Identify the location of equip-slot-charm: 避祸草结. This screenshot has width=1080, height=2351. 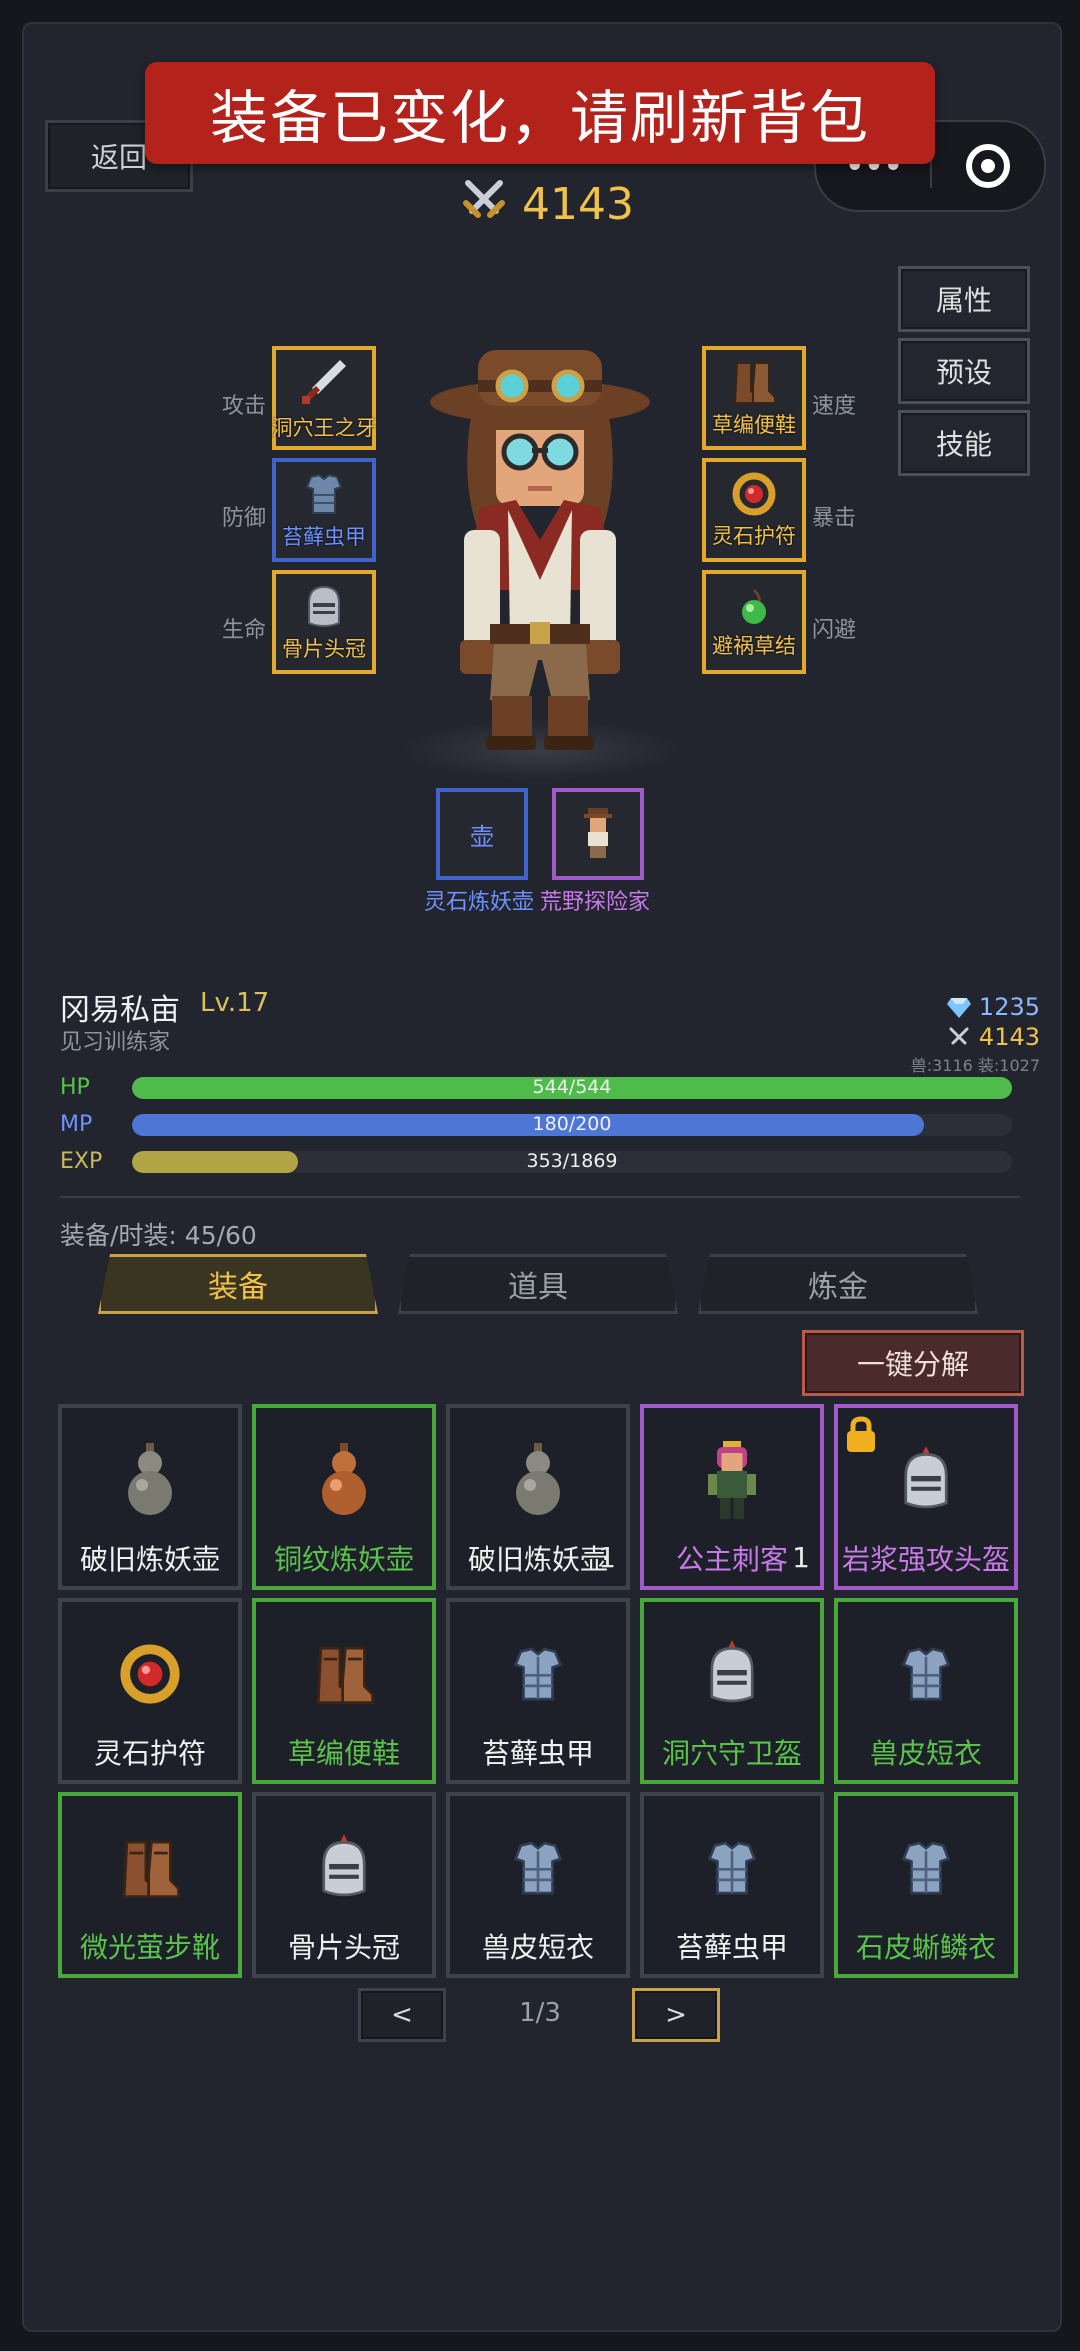
(754, 622).